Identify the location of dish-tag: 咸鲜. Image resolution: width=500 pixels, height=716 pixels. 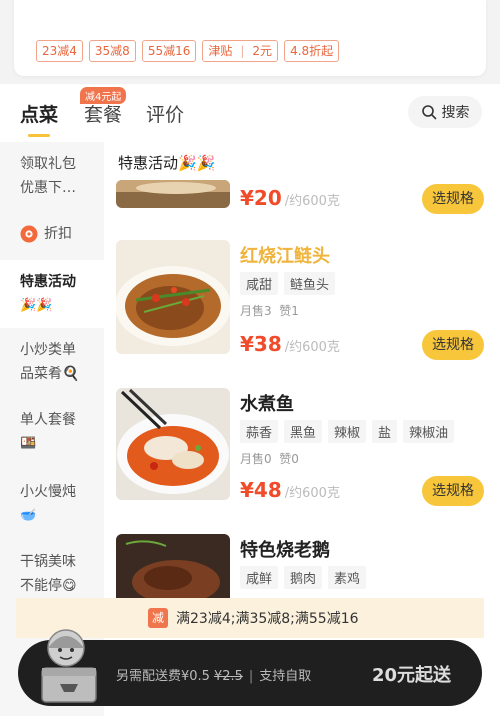
(259, 577).